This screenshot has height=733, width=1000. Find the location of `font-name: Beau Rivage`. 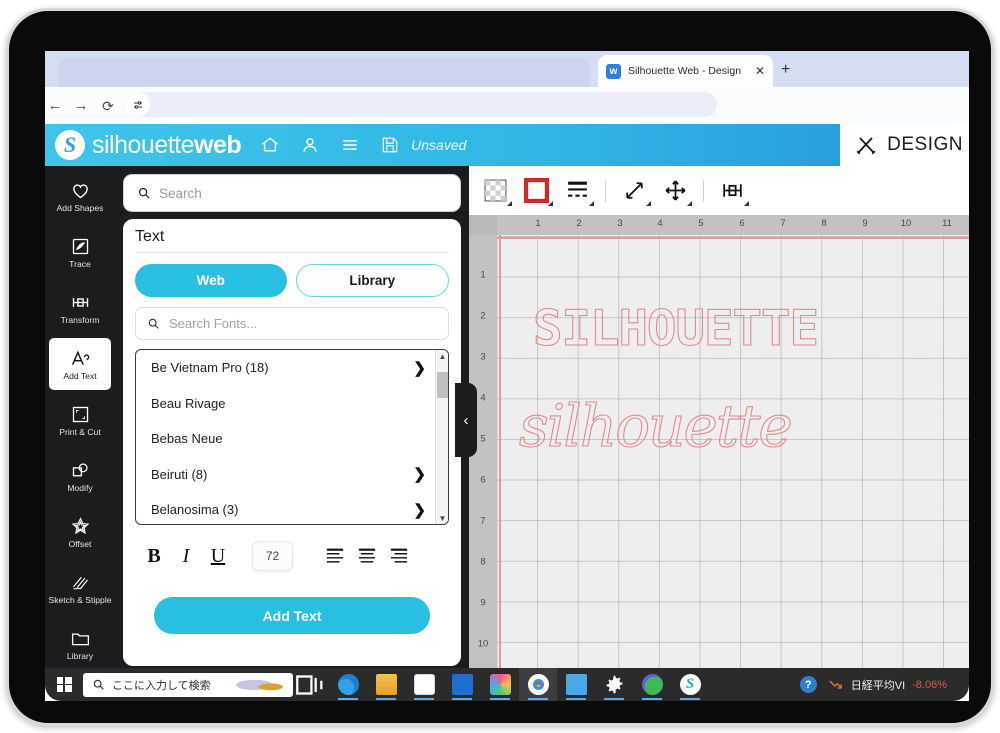

font-name: Beau Rivage is located at coordinates (188, 403).